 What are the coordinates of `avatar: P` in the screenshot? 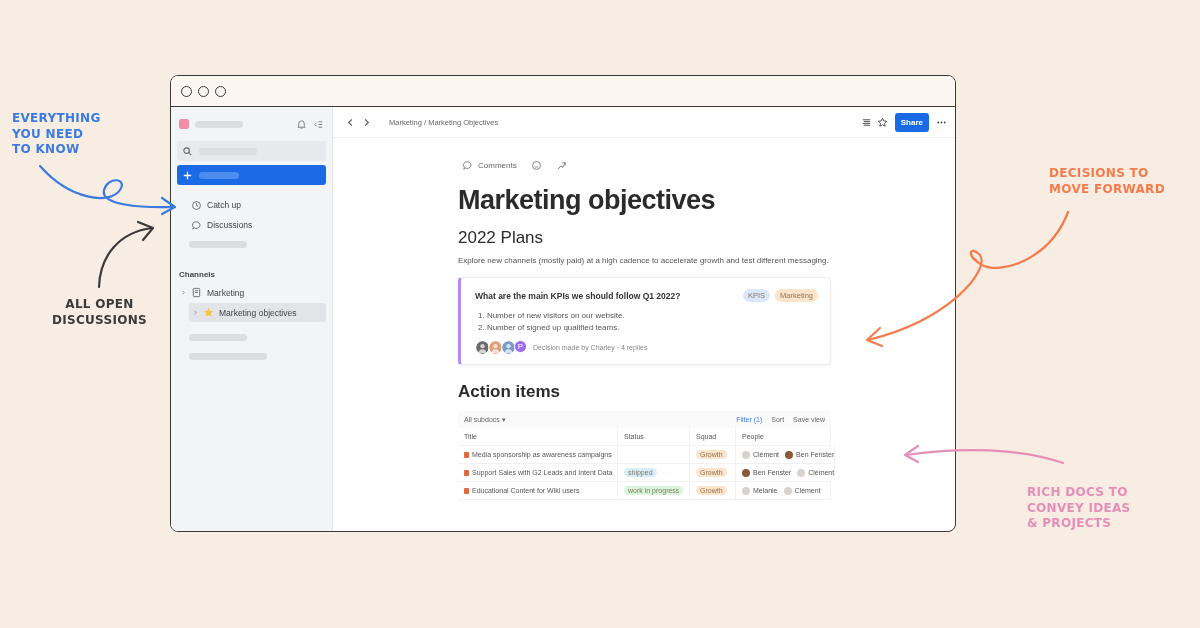 It's located at (520, 346).